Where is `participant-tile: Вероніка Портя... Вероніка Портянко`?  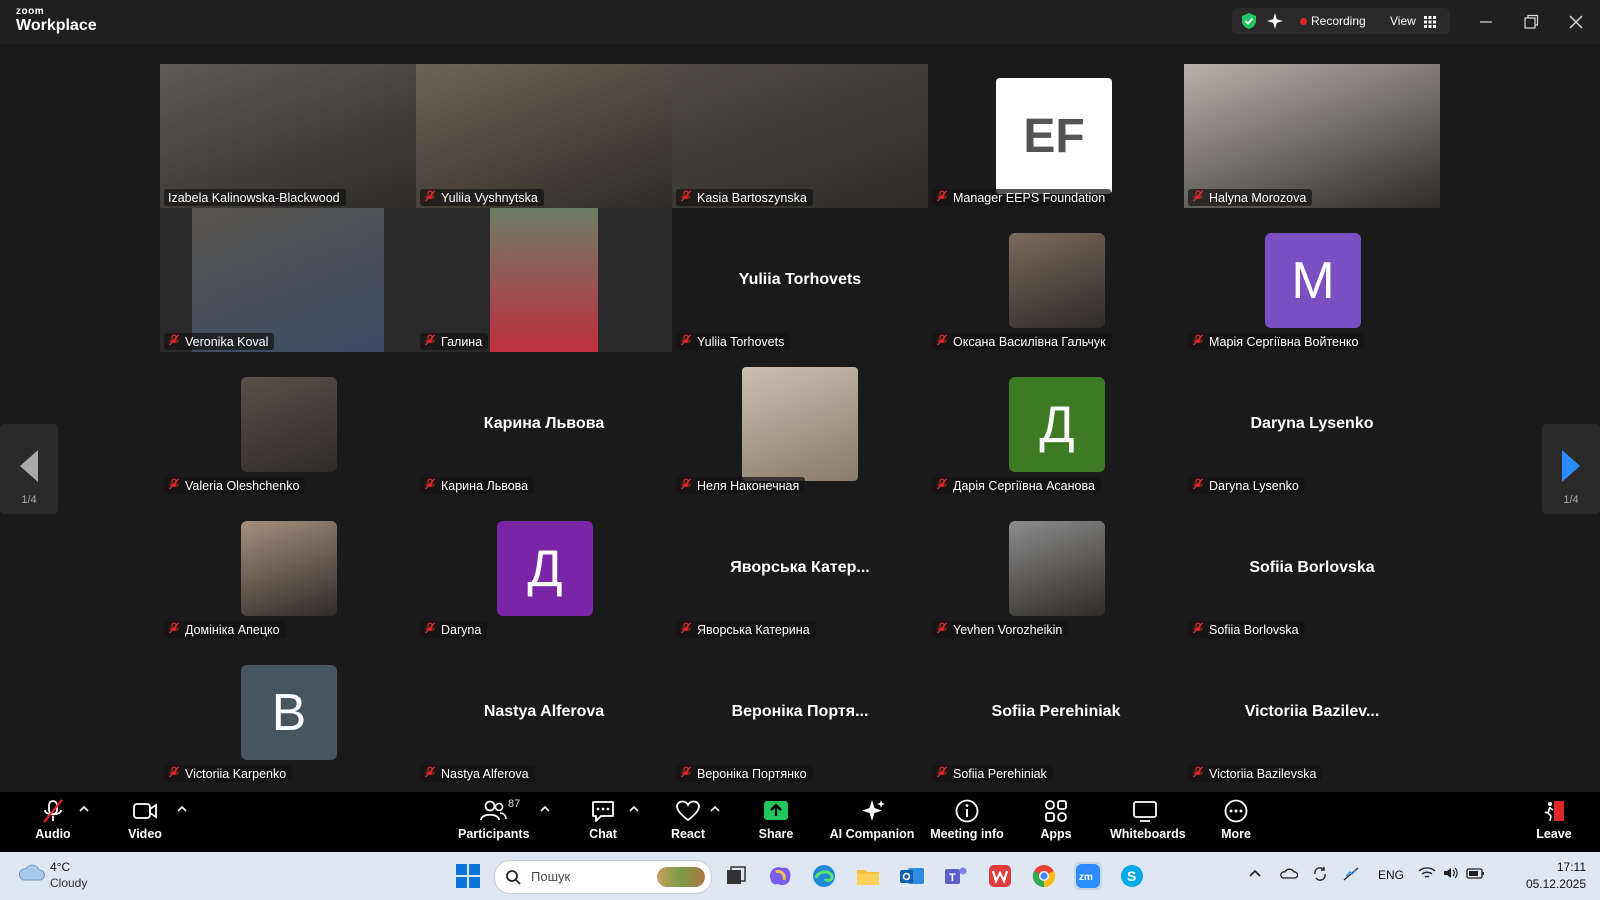 participant-tile: Вероніка Портя... Вероніка Портянко is located at coordinates (800, 712).